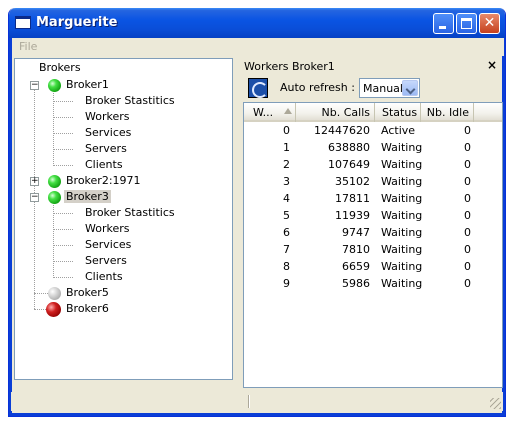  What do you see at coordinates (257, 401) in the screenshot?
I see `status-bar` at bounding box center [257, 401].